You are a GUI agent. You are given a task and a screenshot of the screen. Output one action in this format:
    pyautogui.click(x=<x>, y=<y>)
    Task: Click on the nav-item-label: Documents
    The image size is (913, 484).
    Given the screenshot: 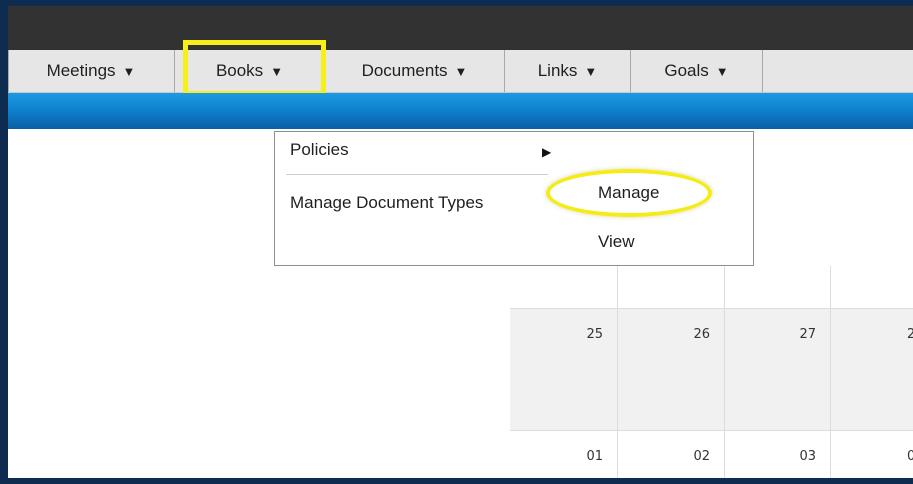 What is the action you would take?
    pyautogui.click(x=404, y=70)
    